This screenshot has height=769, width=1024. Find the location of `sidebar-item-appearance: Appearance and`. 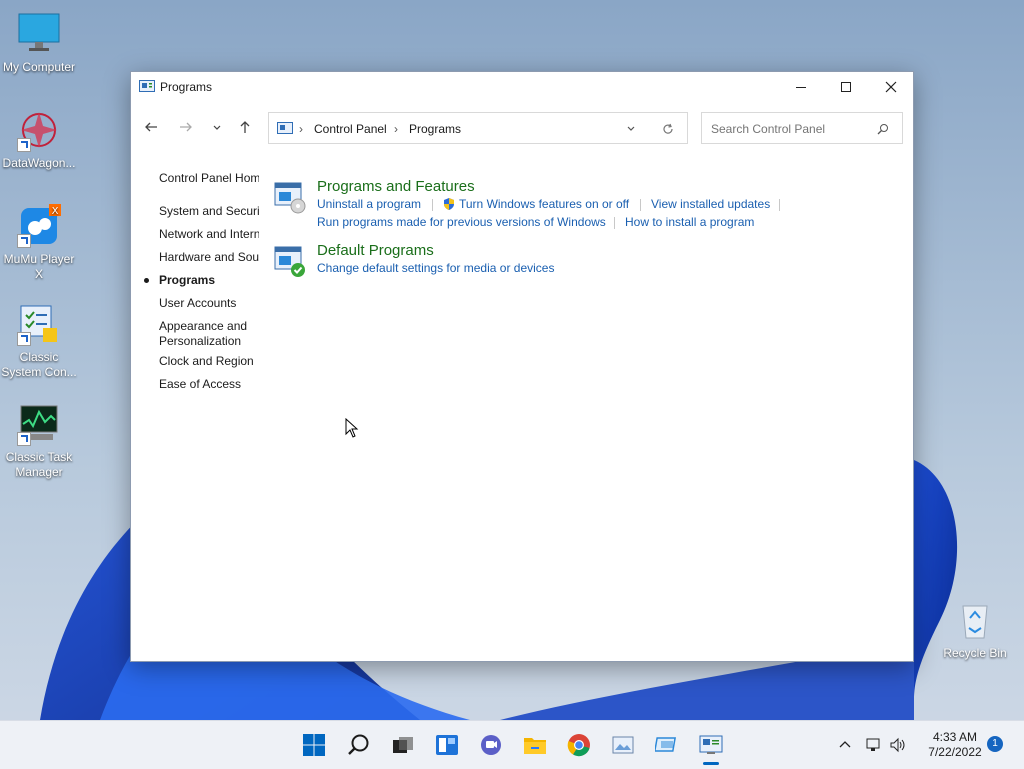

sidebar-item-appearance: Appearance and is located at coordinates (209, 326).